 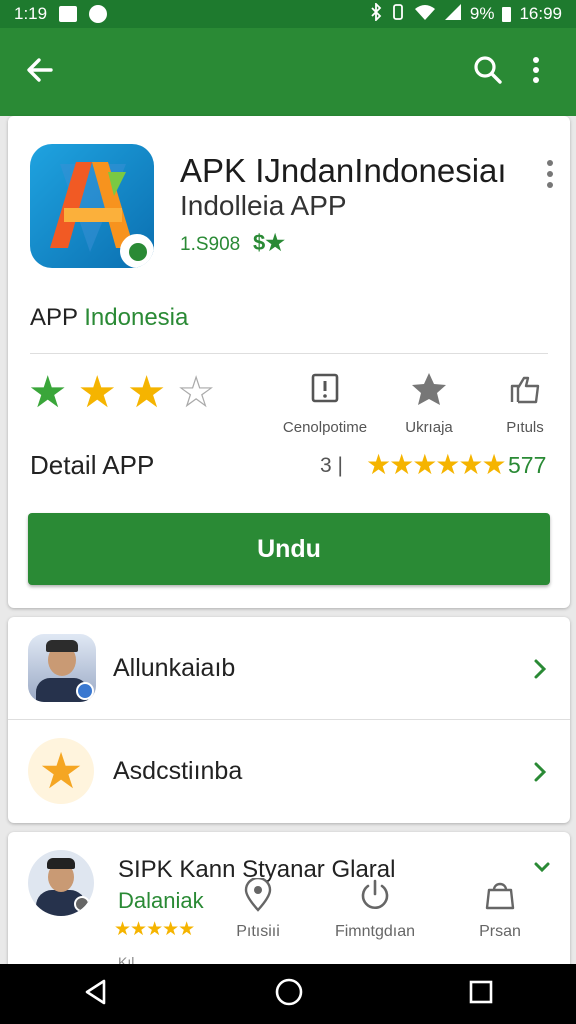 I want to click on money-star-icon: $★, so click(x=269, y=242).